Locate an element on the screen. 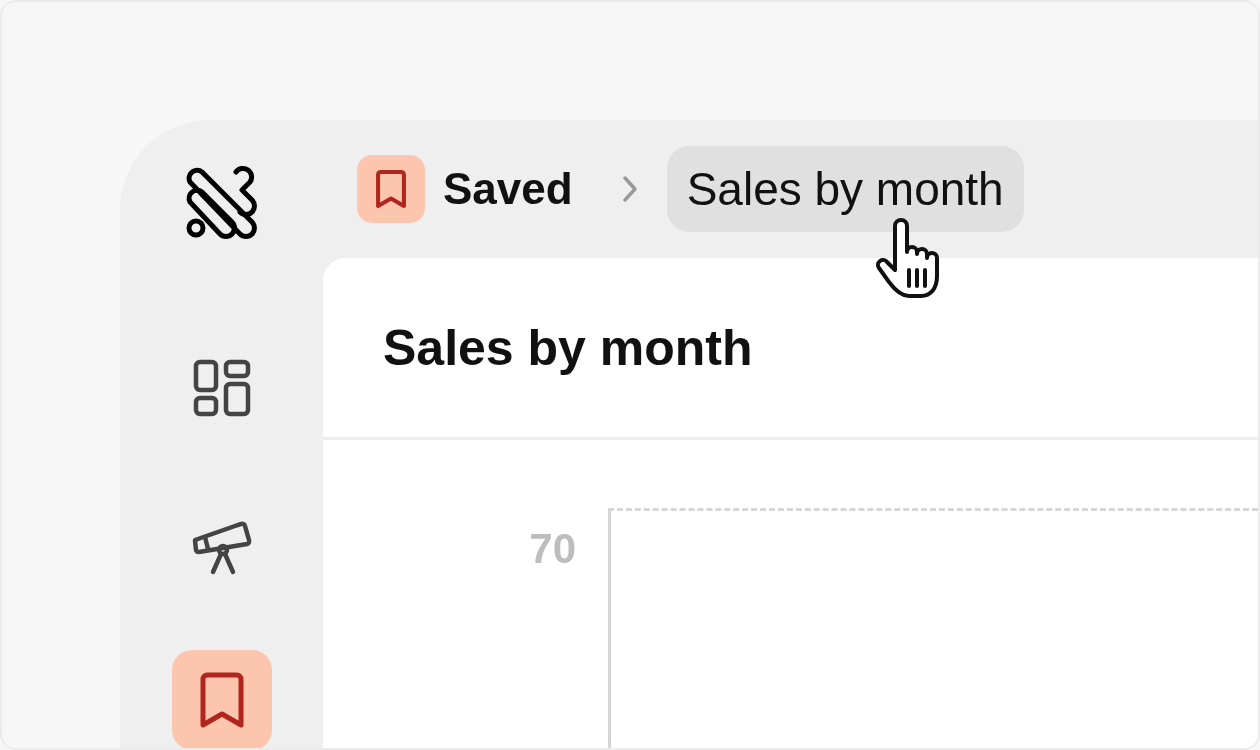 The height and width of the screenshot is (750, 1260). bookmark-icon is located at coordinates (391, 189).